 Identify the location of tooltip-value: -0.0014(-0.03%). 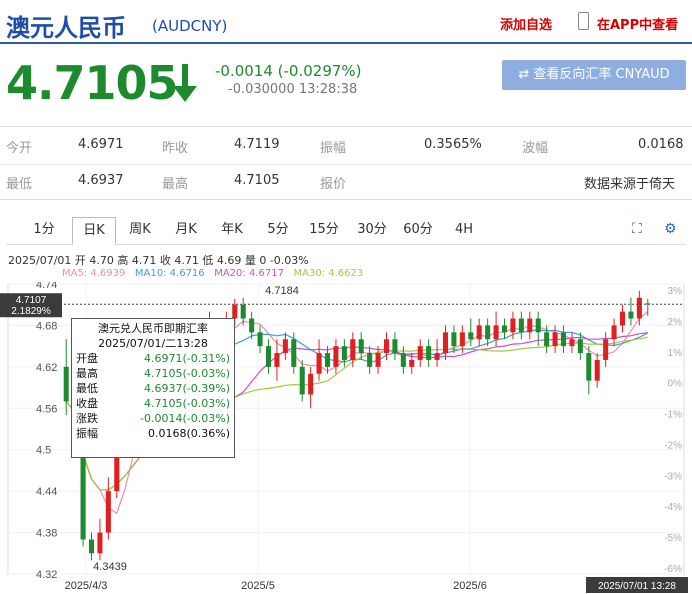
(185, 418).